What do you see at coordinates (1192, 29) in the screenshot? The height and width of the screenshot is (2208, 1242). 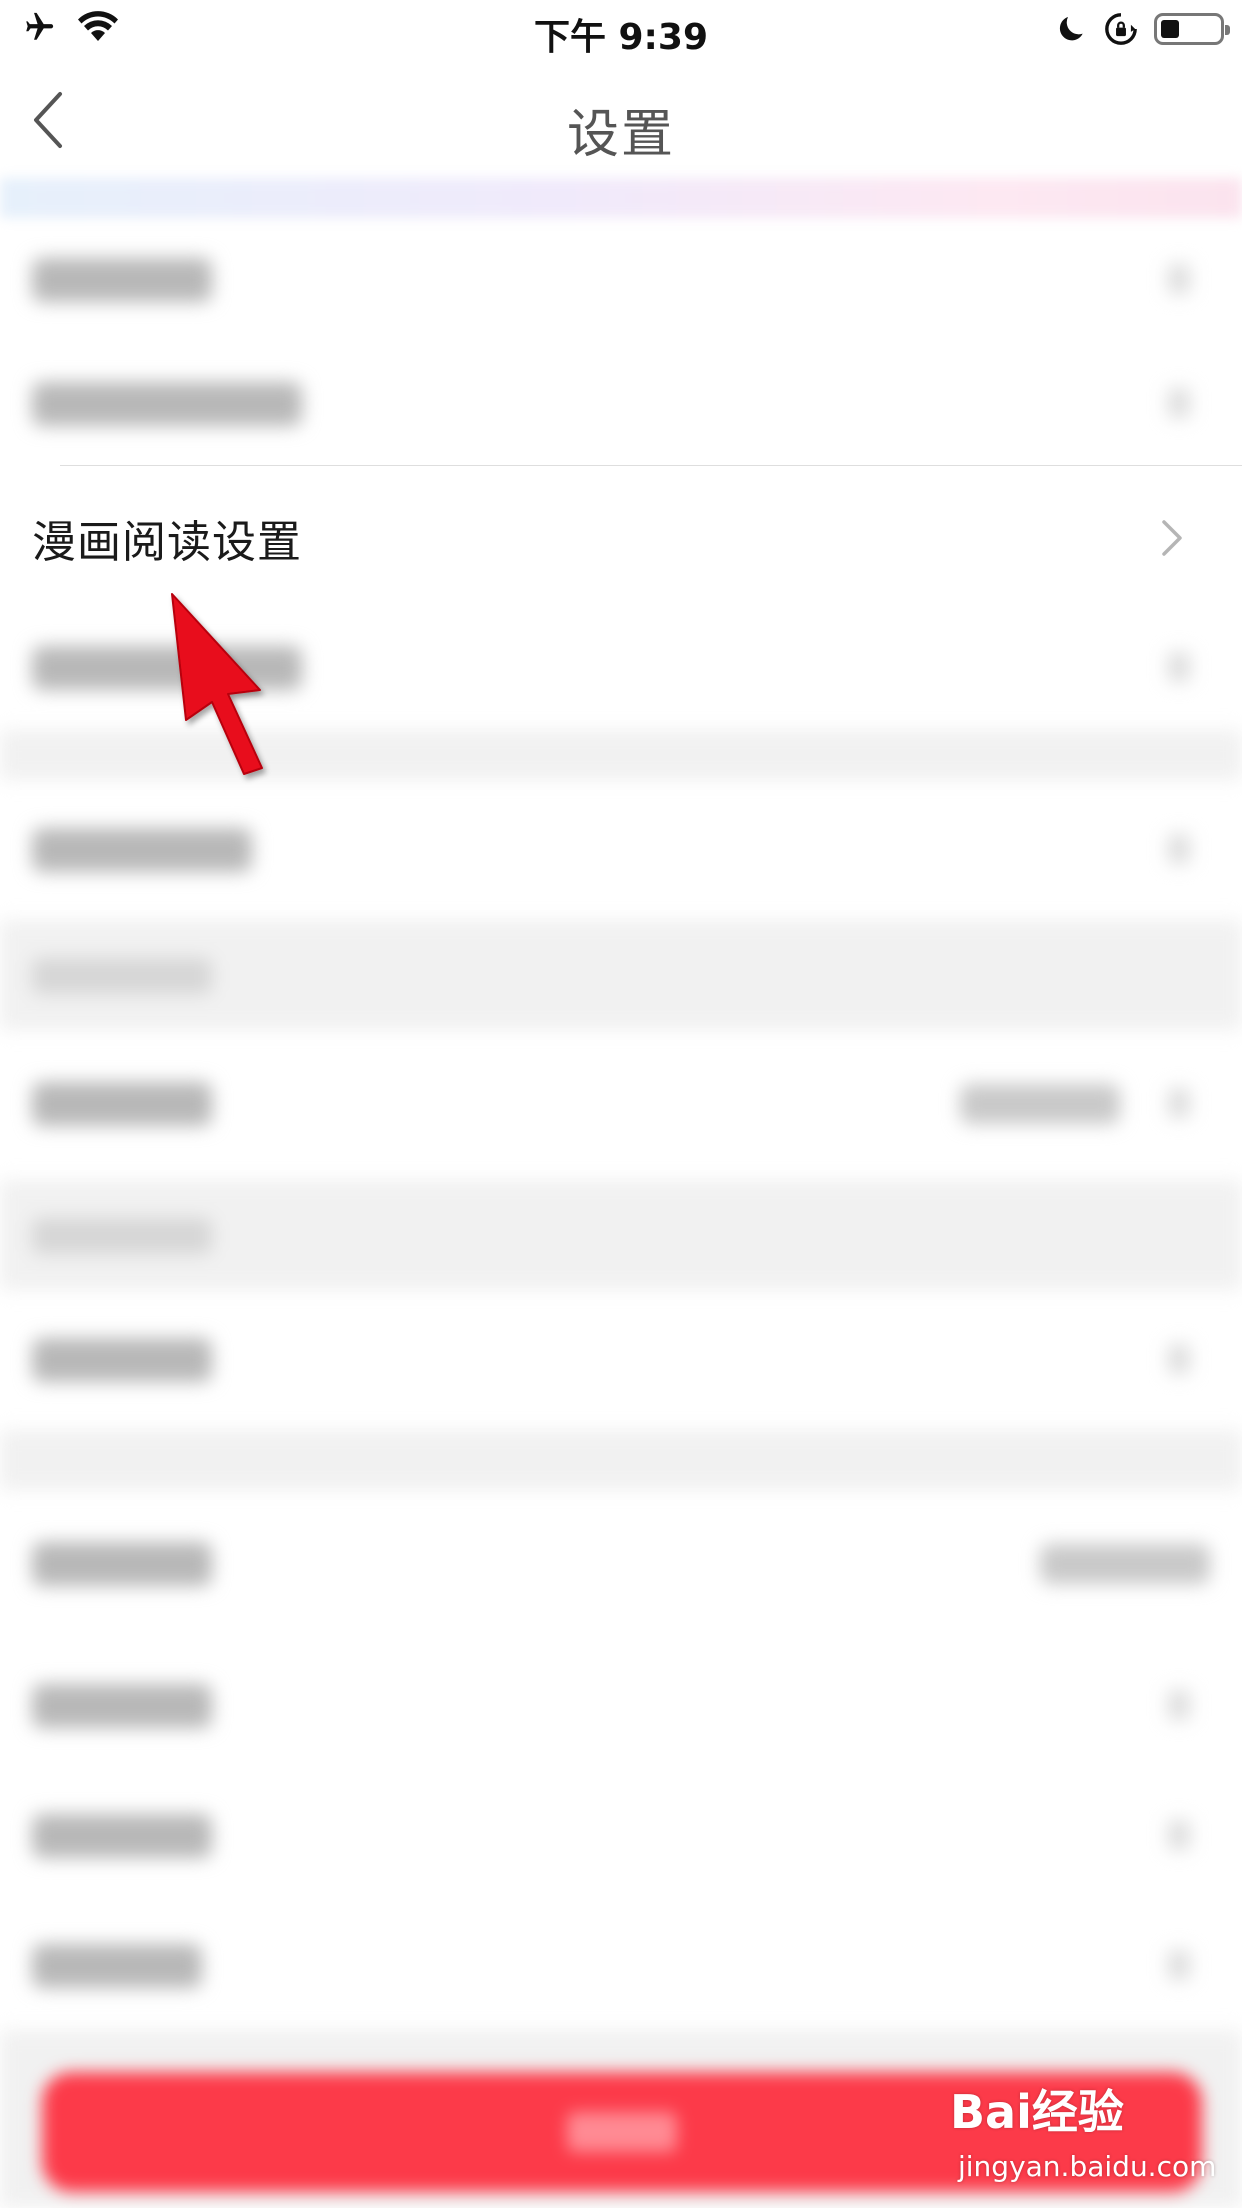 I see `battery-icon` at bounding box center [1192, 29].